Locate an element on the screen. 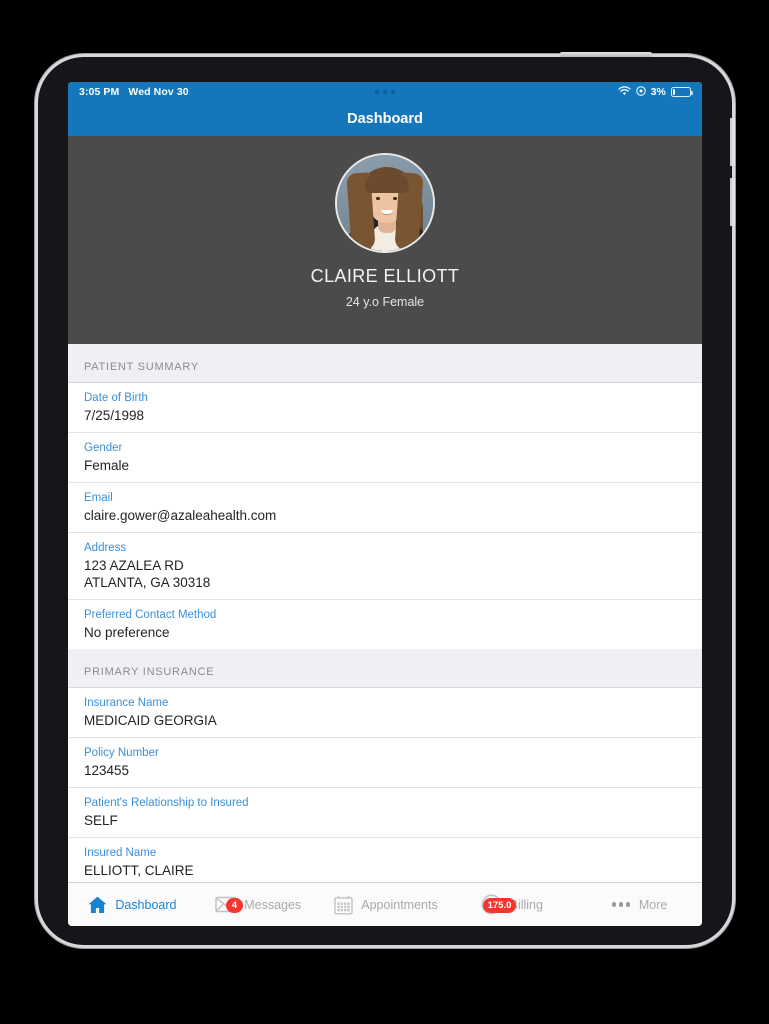 The image size is (769, 1024). tab-appointments: Appointments is located at coordinates (385, 904).